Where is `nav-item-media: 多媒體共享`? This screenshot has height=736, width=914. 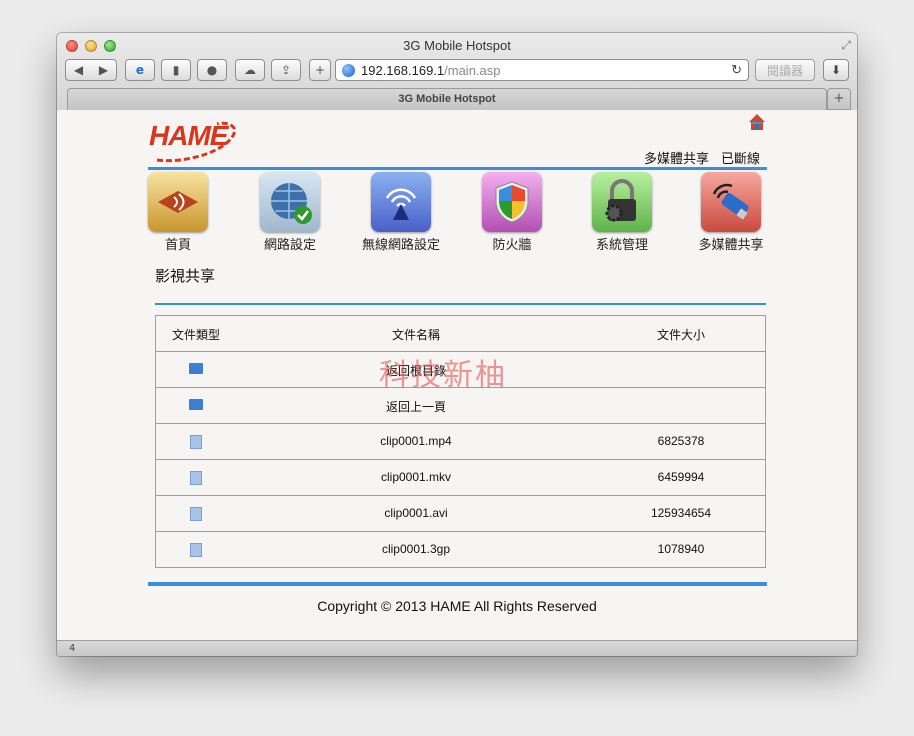 nav-item-media: 多媒體共享 is located at coordinates (731, 212).